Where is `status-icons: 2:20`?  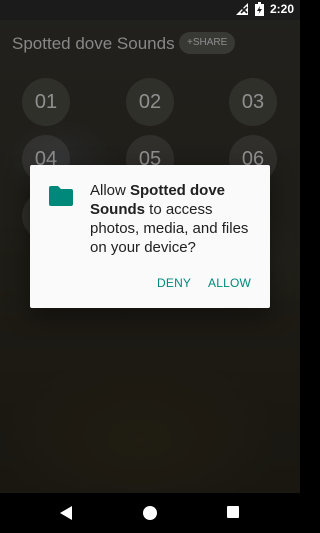
status-icons: 2:20 is located at coordinates (264, 9).